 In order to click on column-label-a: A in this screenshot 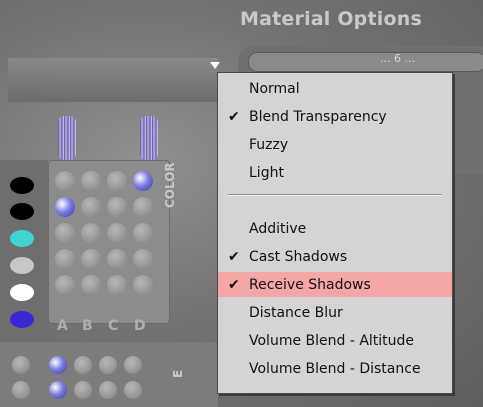, I will do `click(62, 326)`.